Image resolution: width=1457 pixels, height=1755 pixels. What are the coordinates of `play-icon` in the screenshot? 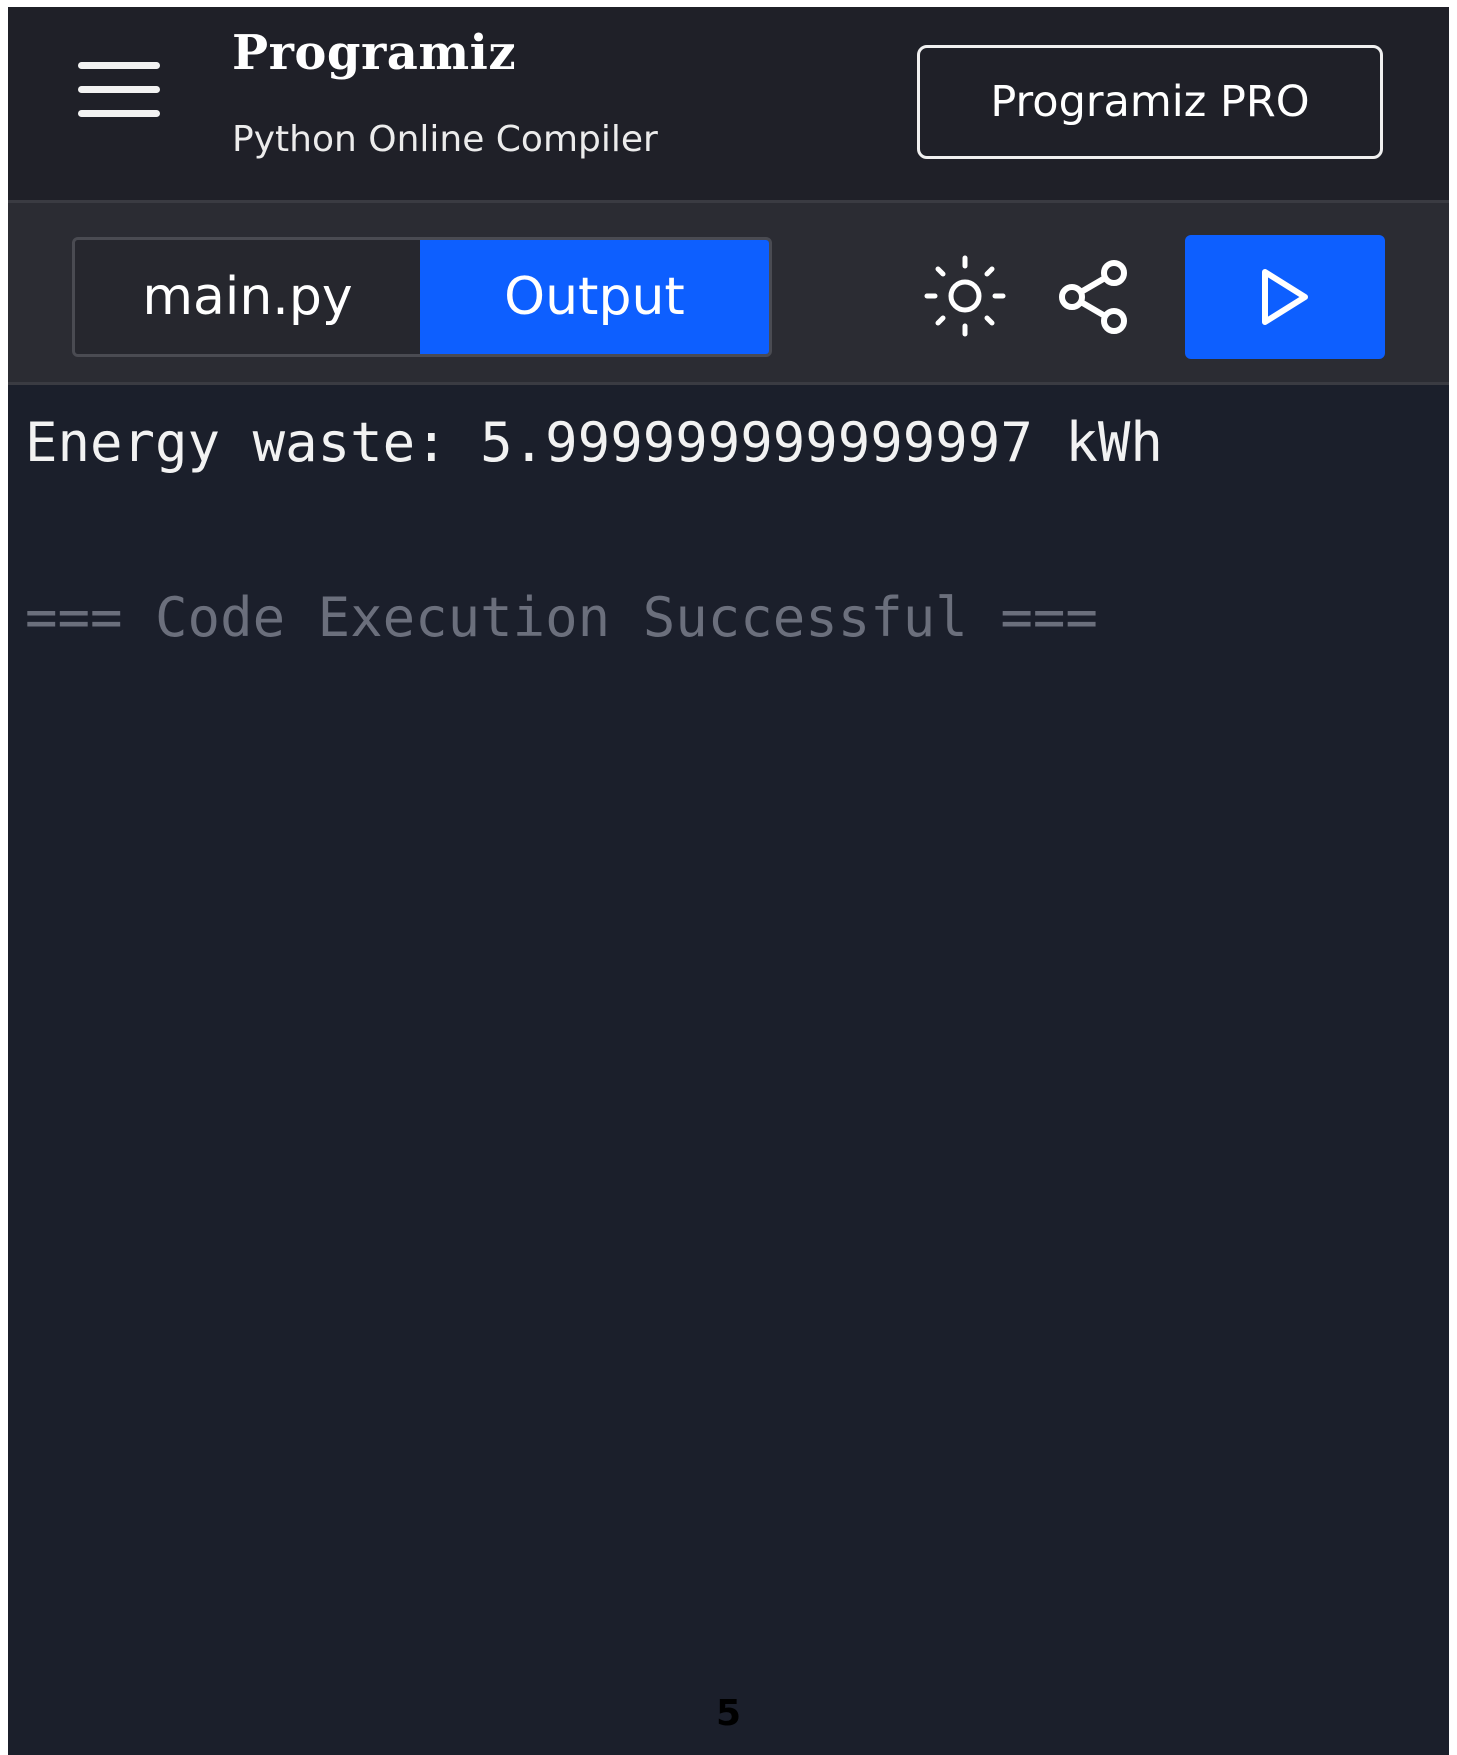 It's located at (1285, 297).